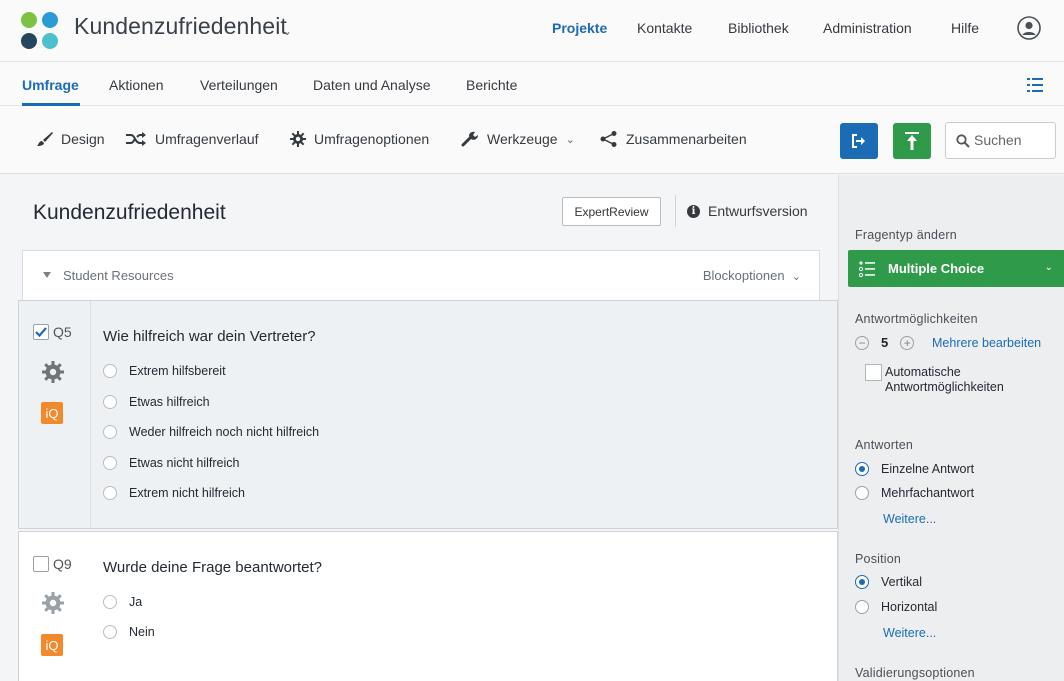 This screenshot has width=1064, height=681. What do you see at coordinates (372, 85) in the screenshot?
I see `tab-daten-und-analyse: Daten und Analyse` at bounding box center [372, 85].